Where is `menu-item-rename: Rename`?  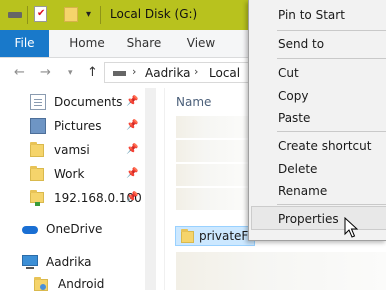 menu-item-rename: Rename is located at coordinates (302, 191).